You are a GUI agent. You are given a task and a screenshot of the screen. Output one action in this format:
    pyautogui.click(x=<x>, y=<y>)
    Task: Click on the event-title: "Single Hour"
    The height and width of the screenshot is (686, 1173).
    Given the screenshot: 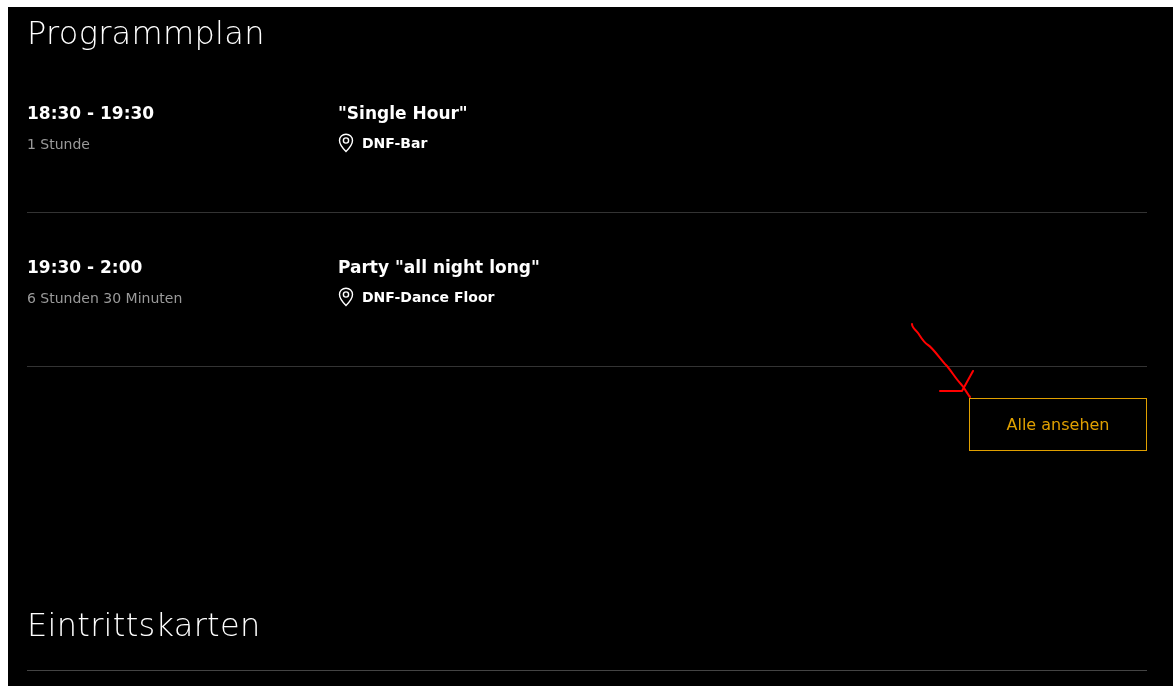 What is the action you would take?
    pyautogui.click(x=403, y=113)
    